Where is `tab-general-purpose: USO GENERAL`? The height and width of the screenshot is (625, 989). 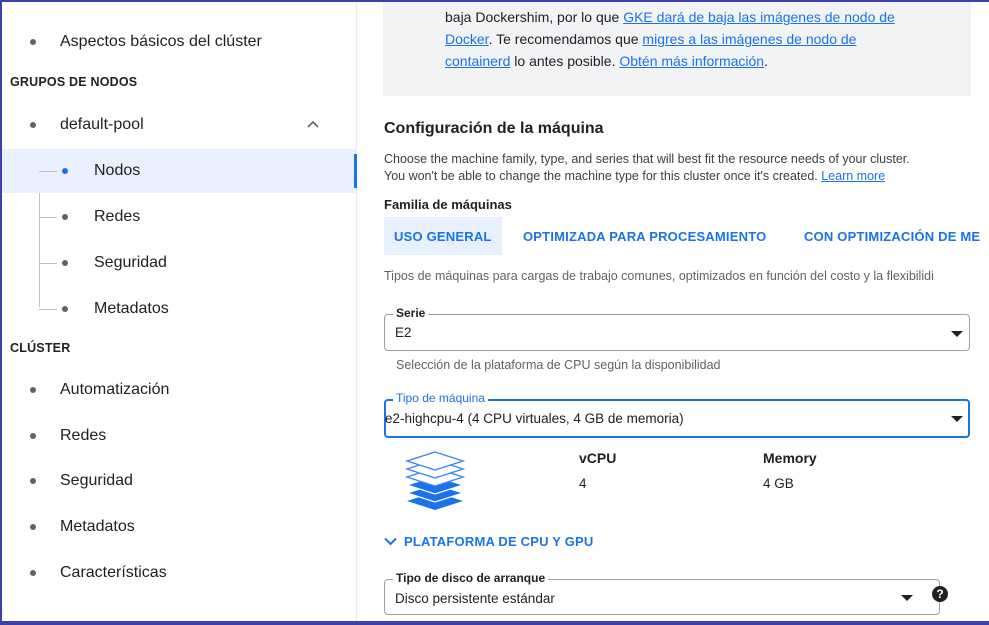
tab-general-purpose: USO GENERAL is located at coordinates (443, 236).